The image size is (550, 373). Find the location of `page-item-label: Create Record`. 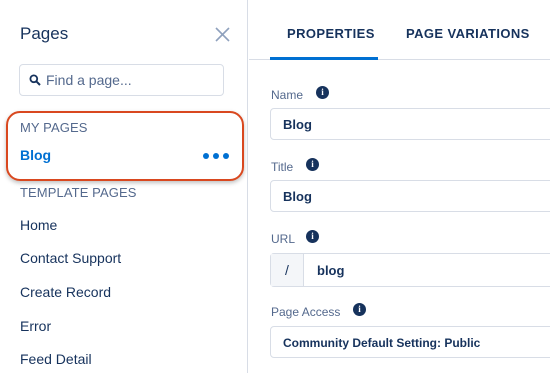

page-item-label: Create Record is located at coordinates (66, 292).